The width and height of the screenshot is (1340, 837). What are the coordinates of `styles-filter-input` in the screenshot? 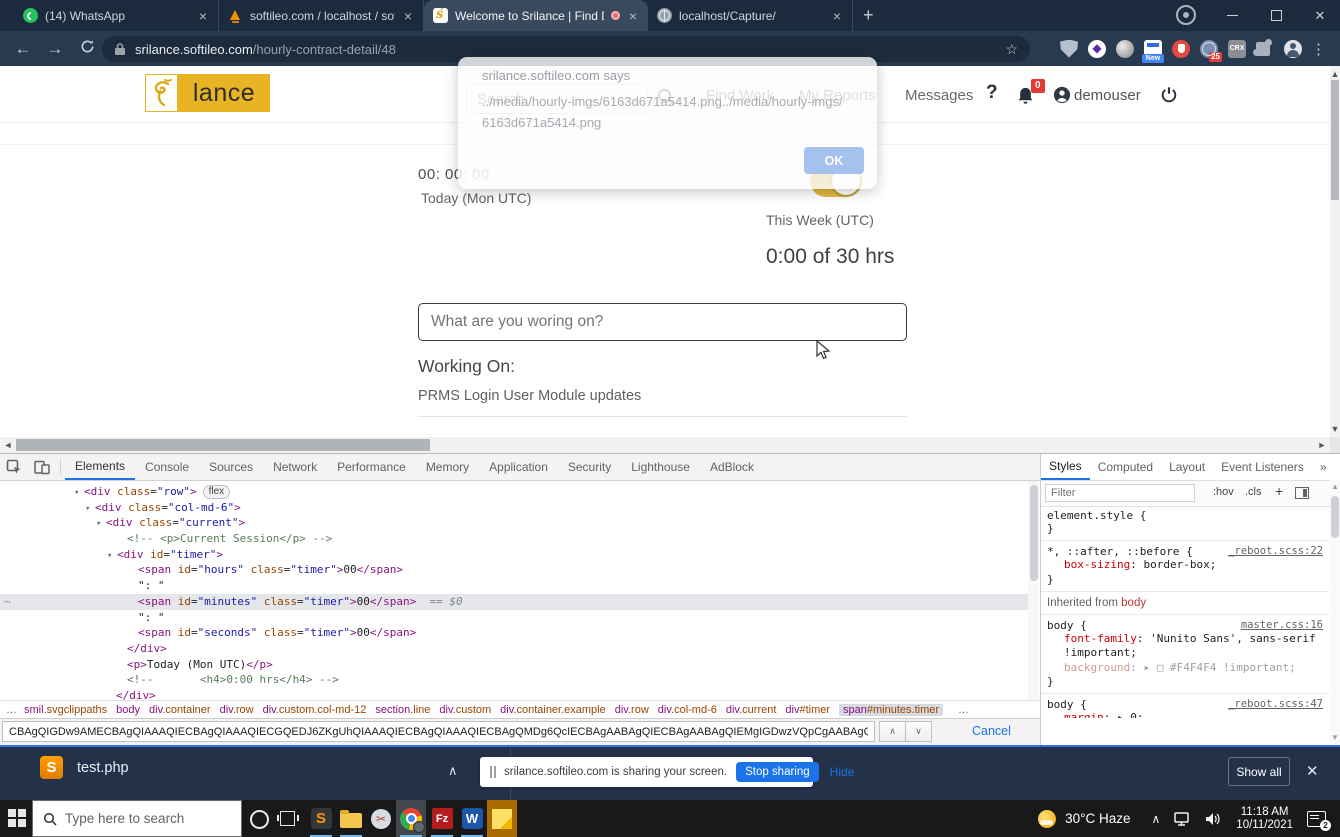 It's located at (1120, 493).